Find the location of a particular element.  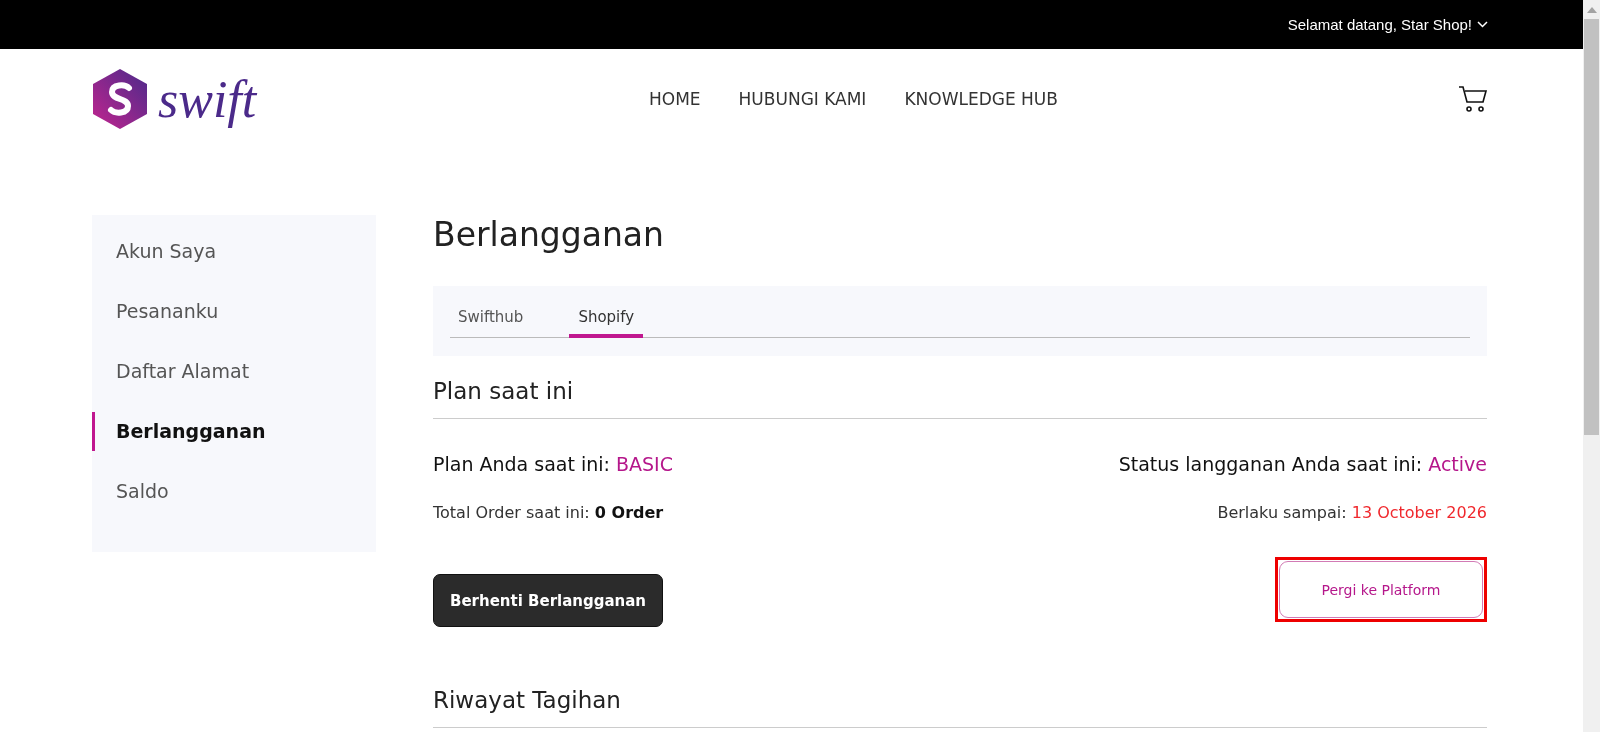

tab: Swifthub is located at coordinates (491, 320).